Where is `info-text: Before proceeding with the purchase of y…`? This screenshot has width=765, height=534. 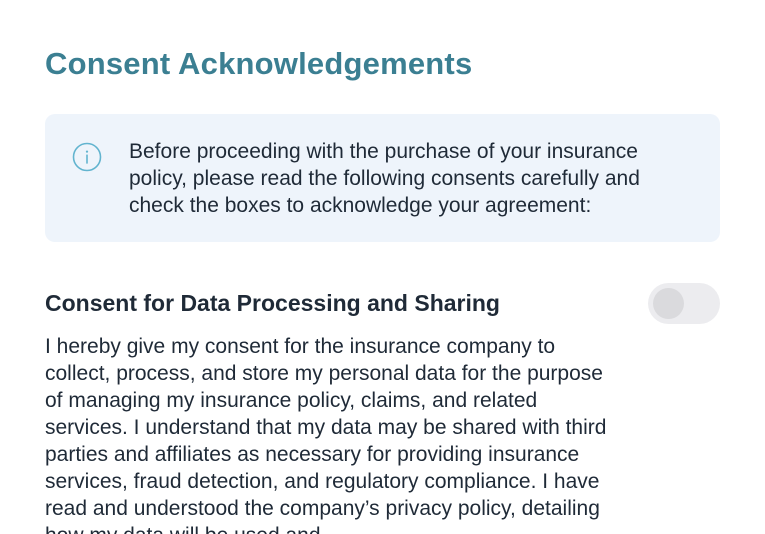 info-text: Before proceeding with the purchase of y… is located at coordinates (384, 178).